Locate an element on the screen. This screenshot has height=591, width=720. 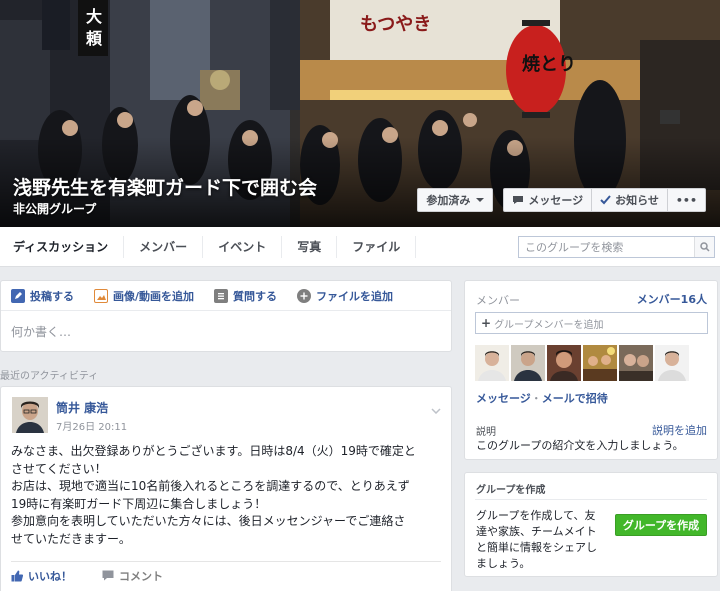
members-links: メッセージ・メールで招待 is located at coordinates (542, 398).